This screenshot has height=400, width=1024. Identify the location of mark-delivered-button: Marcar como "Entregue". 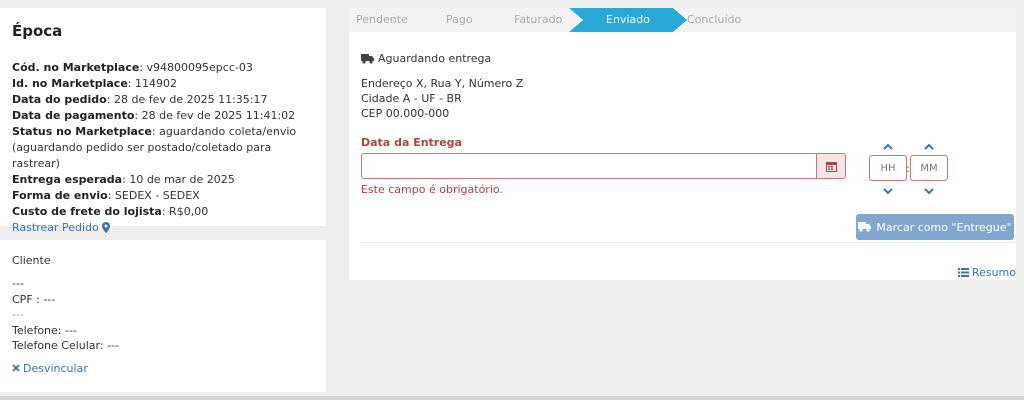
(935, 227).